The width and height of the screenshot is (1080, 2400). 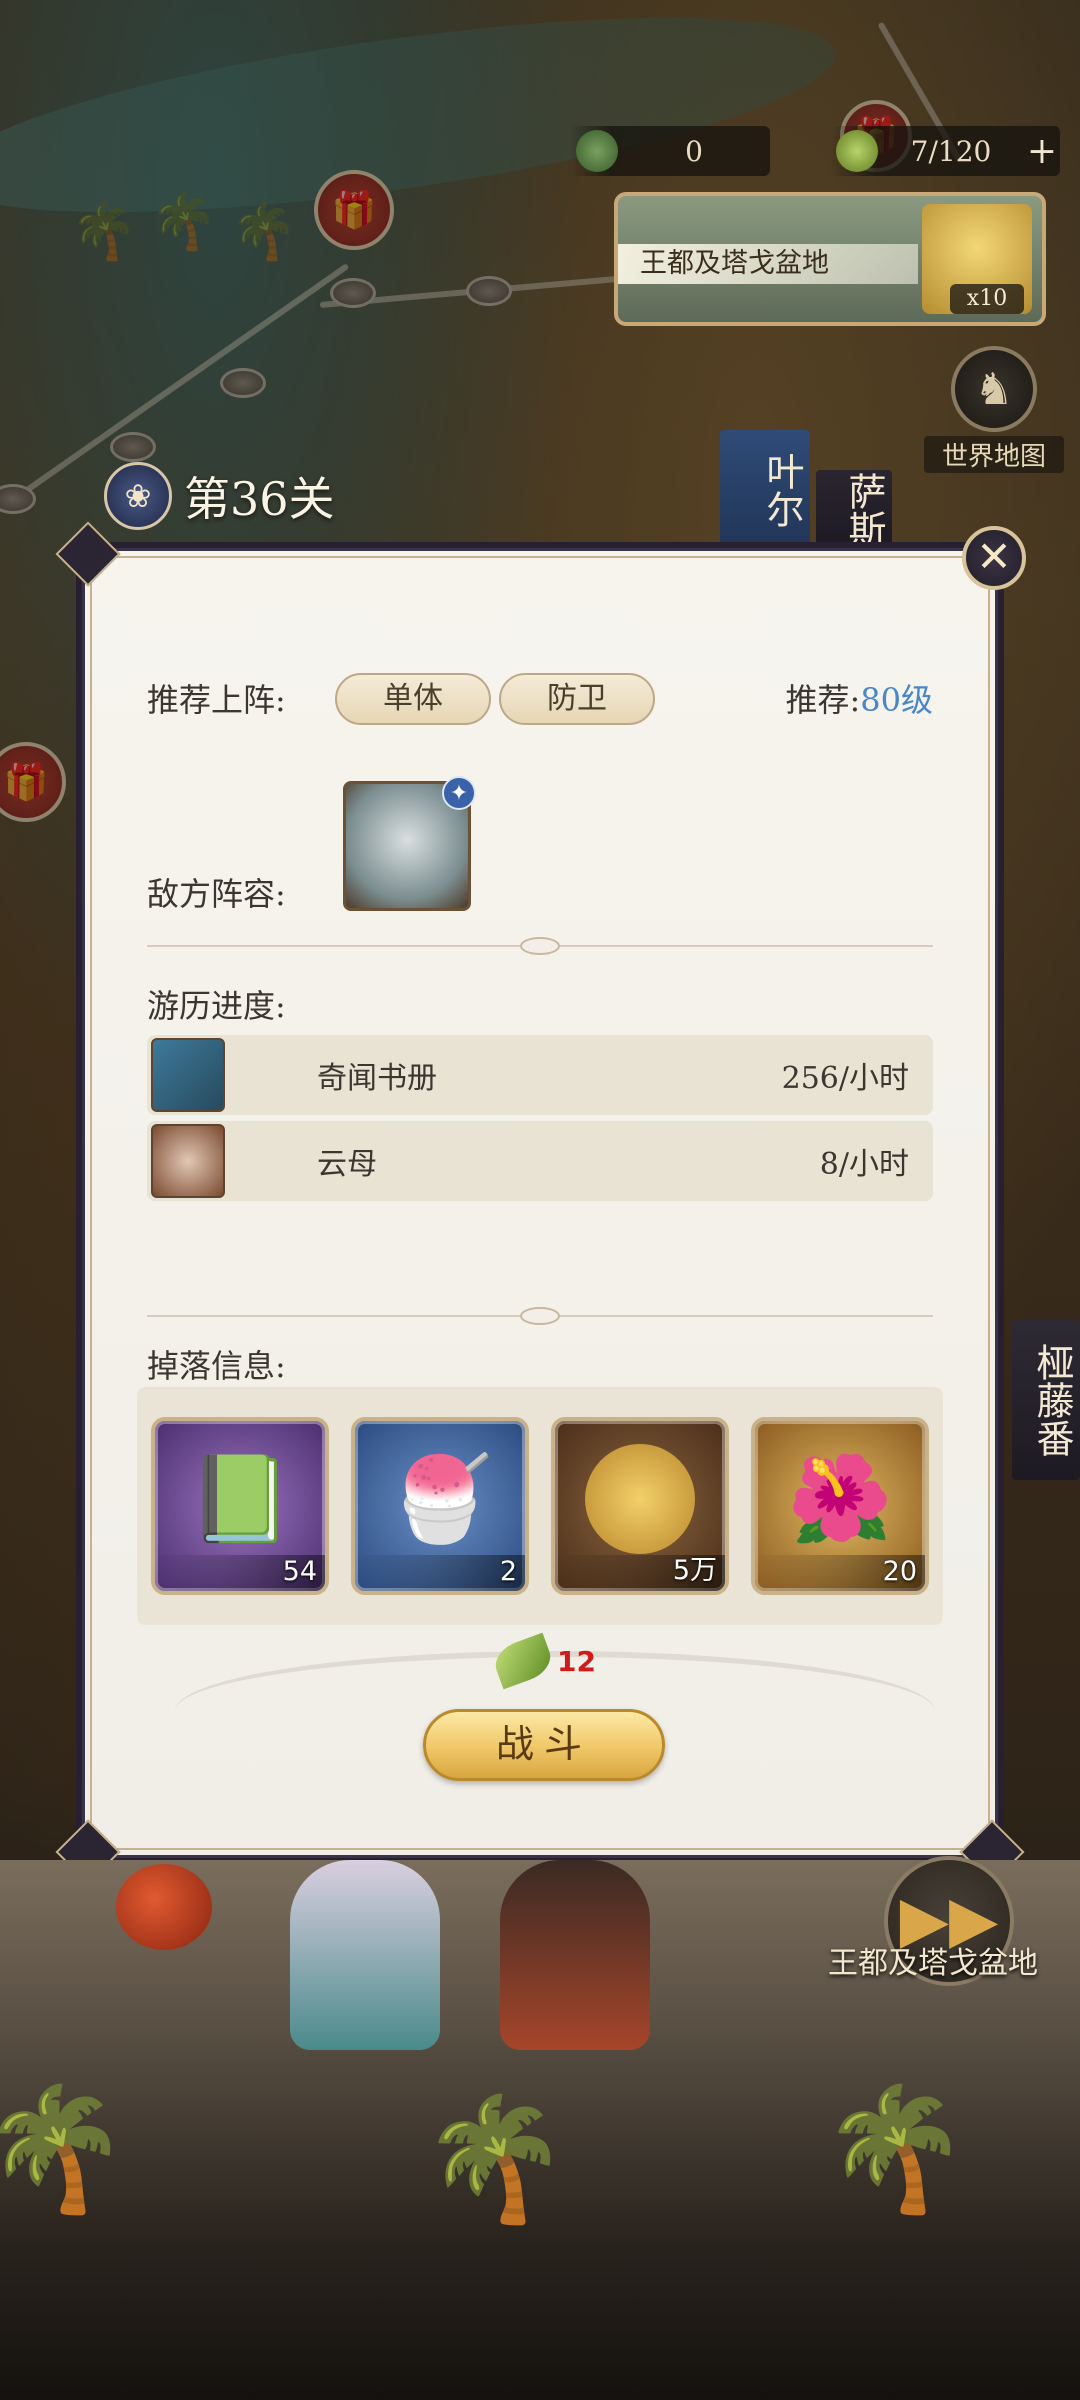 I want to click on progress-label: 游历进度:, so click(x=216, y=1006).